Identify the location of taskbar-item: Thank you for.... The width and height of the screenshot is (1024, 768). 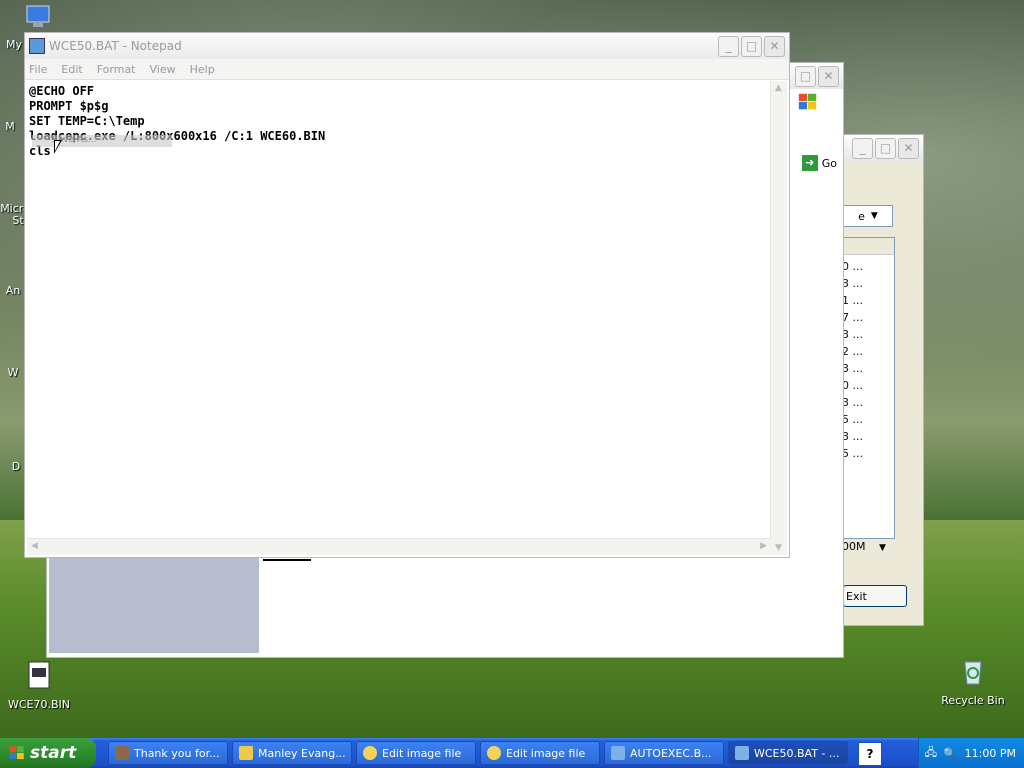
(168, 753).